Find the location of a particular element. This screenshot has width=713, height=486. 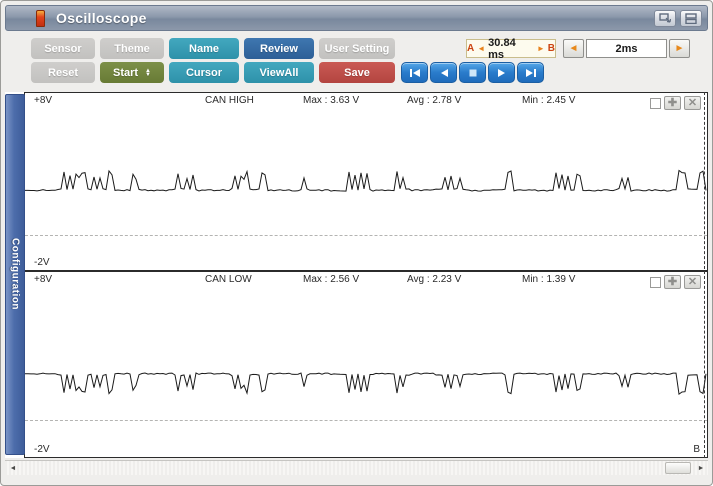

cursor-b-line is located at coordinates (704, 275).